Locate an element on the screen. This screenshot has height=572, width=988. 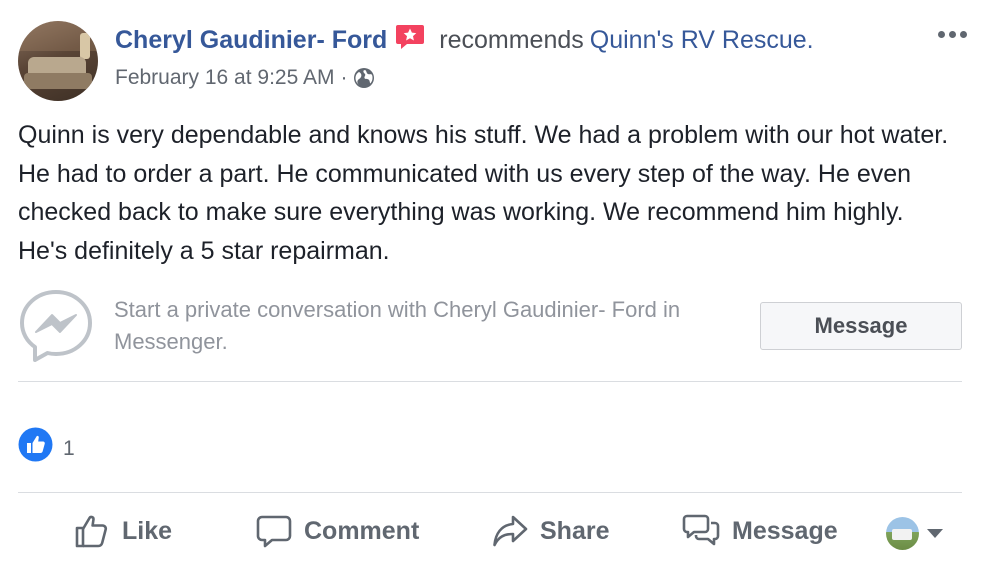
messenger-icon is located at coordinates (56, 326).